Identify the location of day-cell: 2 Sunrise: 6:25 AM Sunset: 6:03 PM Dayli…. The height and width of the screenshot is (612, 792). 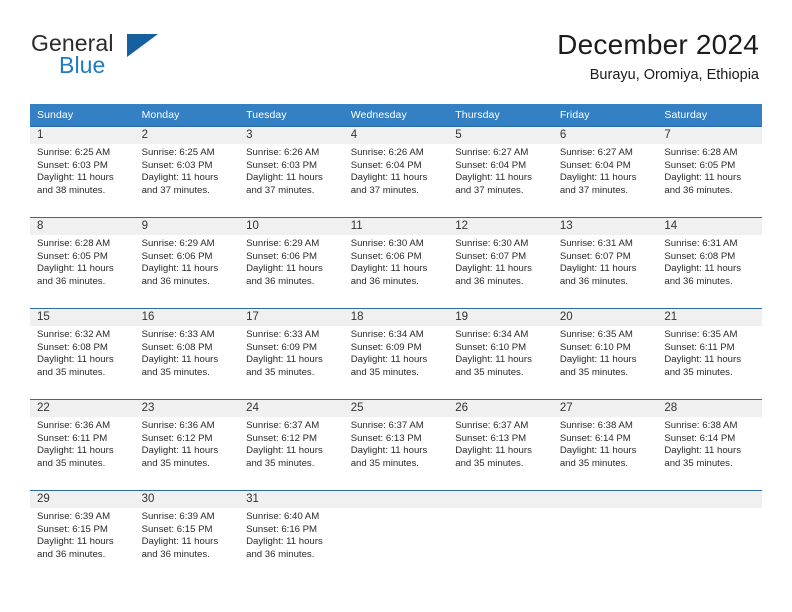
(187, 172).